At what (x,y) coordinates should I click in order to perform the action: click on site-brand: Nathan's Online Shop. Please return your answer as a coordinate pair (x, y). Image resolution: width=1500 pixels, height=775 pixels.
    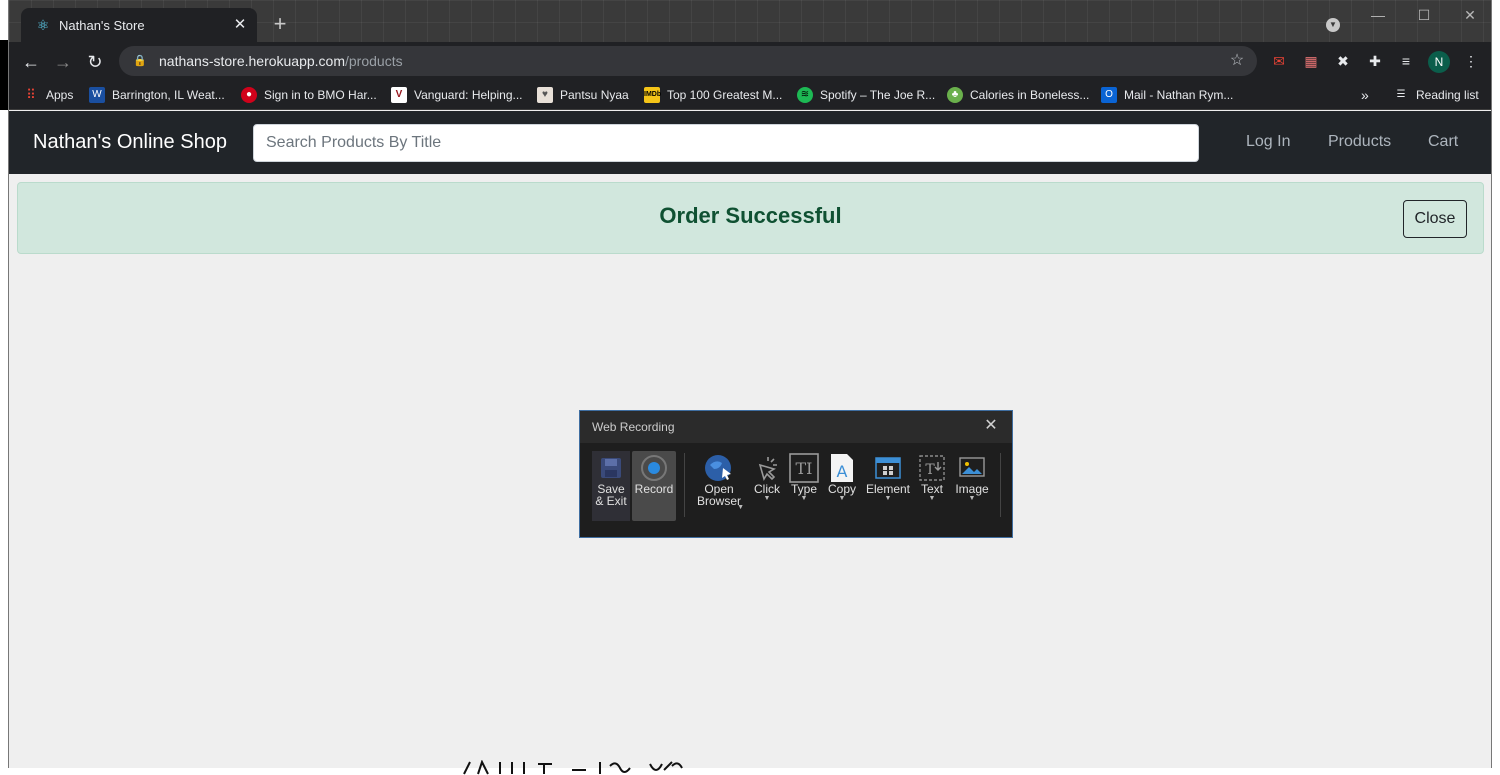
    Looking at the image, I should click on (130, 142).